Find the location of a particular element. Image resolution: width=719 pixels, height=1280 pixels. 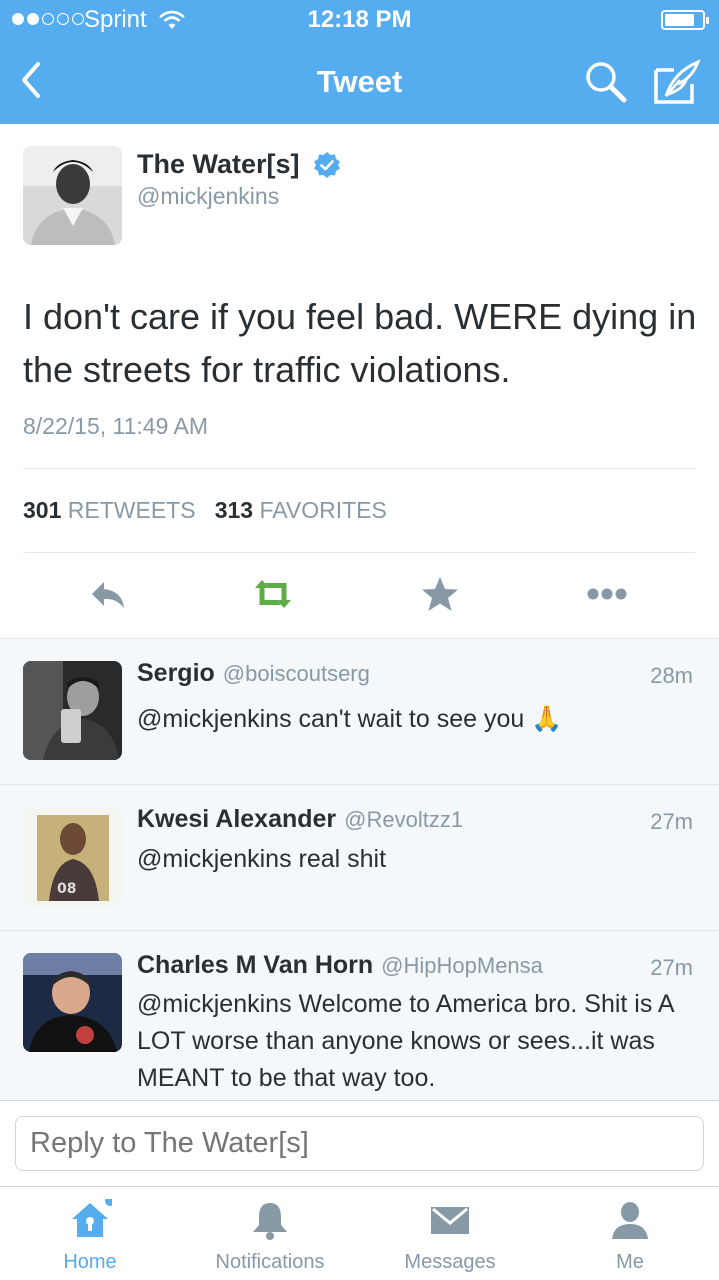

nav-bar: Tweet is located at coordinates (359, 82).